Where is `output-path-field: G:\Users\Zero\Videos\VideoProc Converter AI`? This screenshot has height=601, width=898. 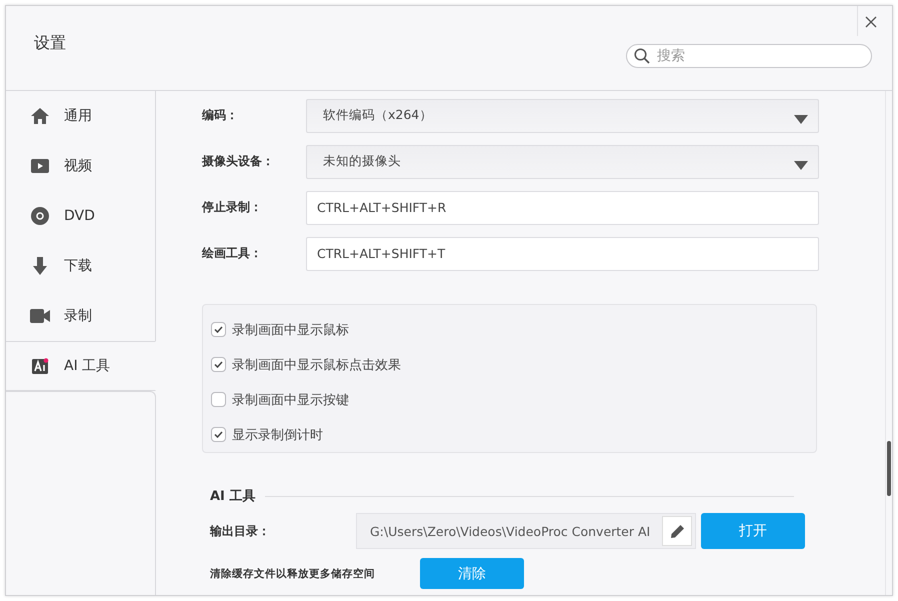
output-path-field: G:\Users\Zero\Videos\VideoProc Converter AI is located at coordinates (526, 531).